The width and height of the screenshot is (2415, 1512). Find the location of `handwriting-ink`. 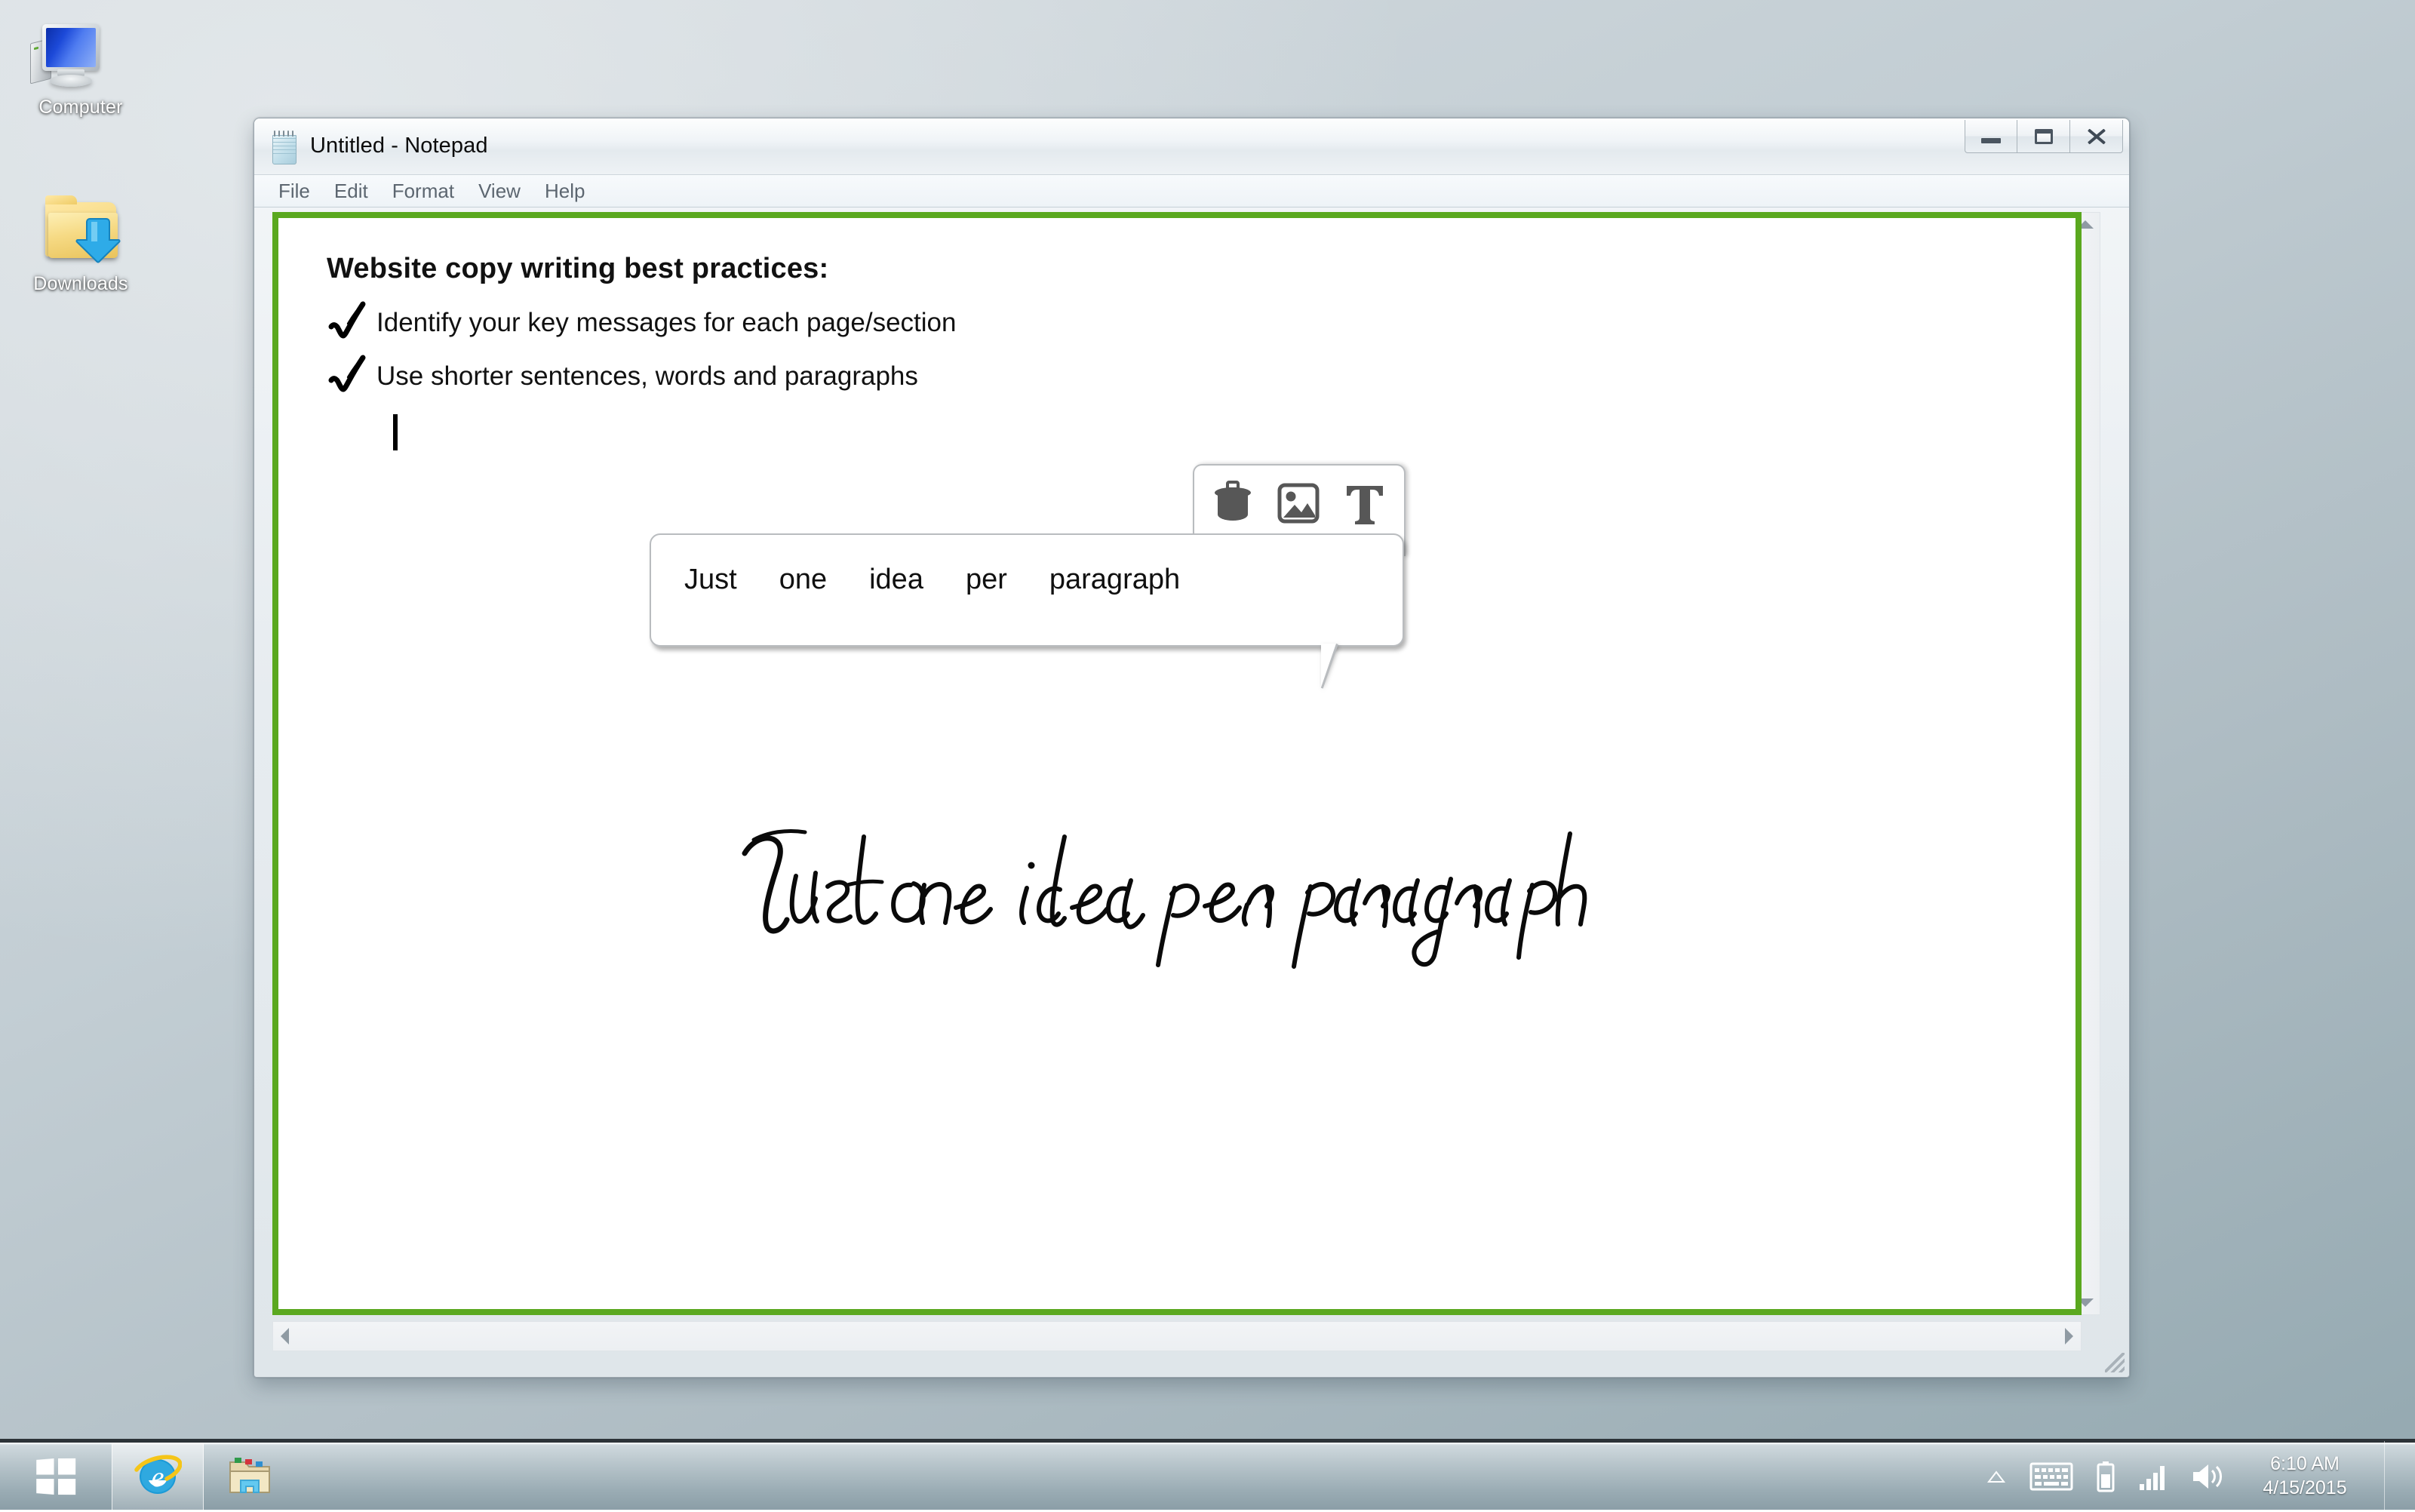

handwriting-ink is located at coordinates (1176, 890).